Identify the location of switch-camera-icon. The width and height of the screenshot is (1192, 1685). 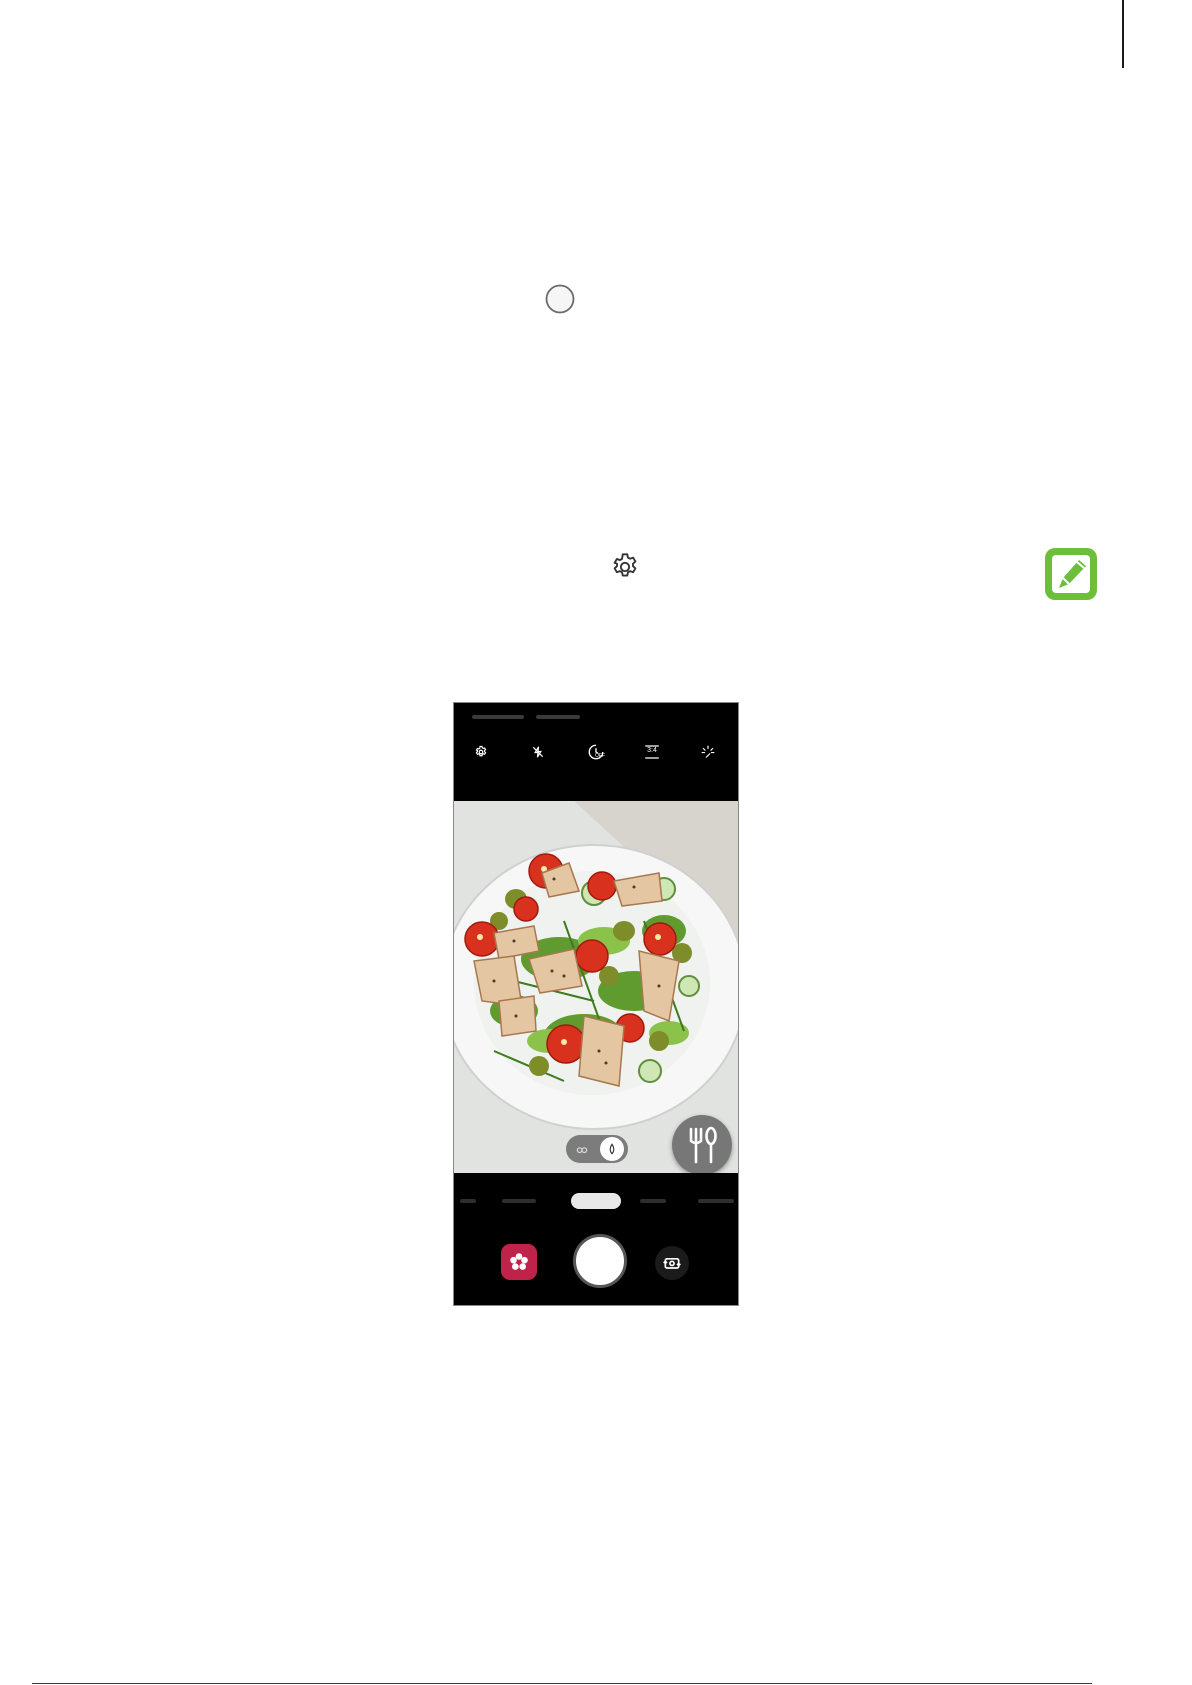
(672, 1263).